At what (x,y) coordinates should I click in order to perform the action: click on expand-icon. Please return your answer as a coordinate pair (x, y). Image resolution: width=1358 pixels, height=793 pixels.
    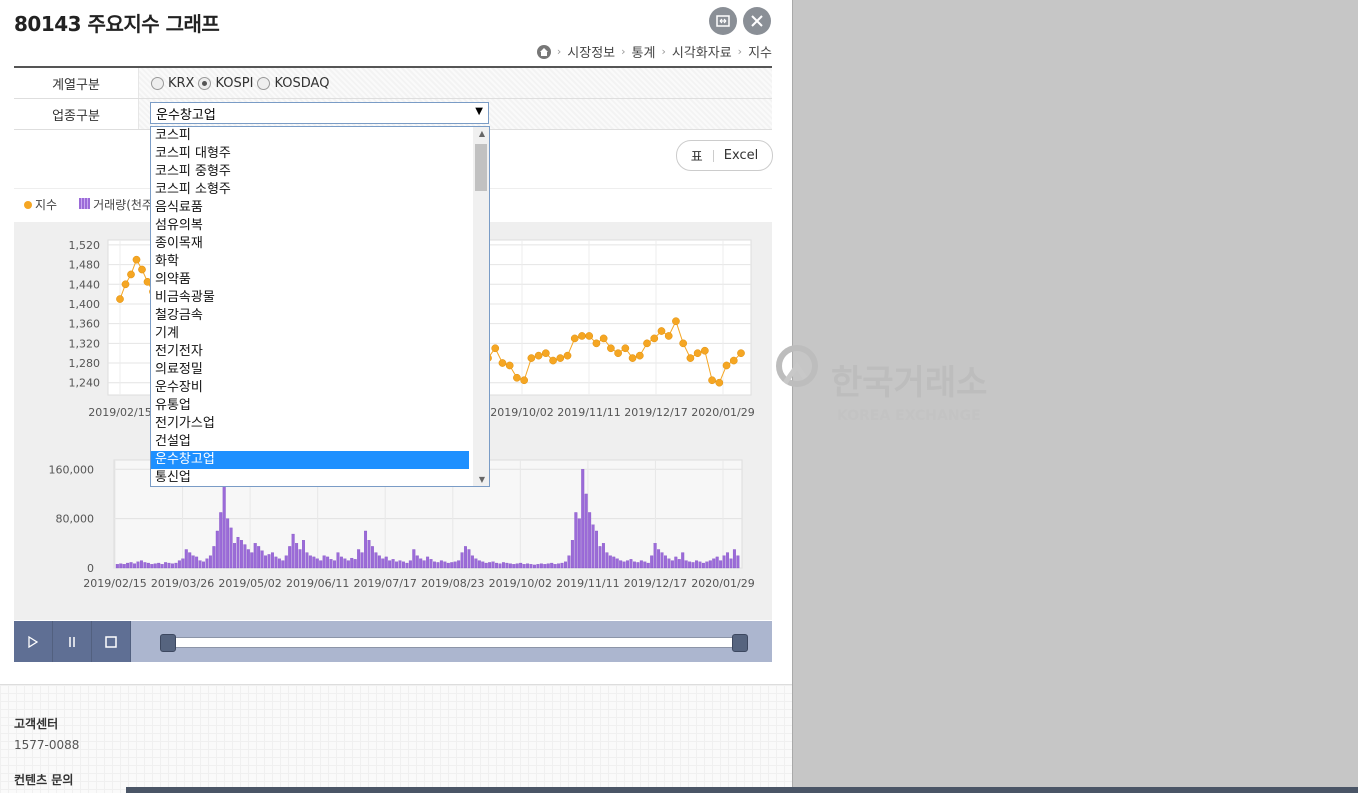
    Looking at the image, I should click on (723, 21).